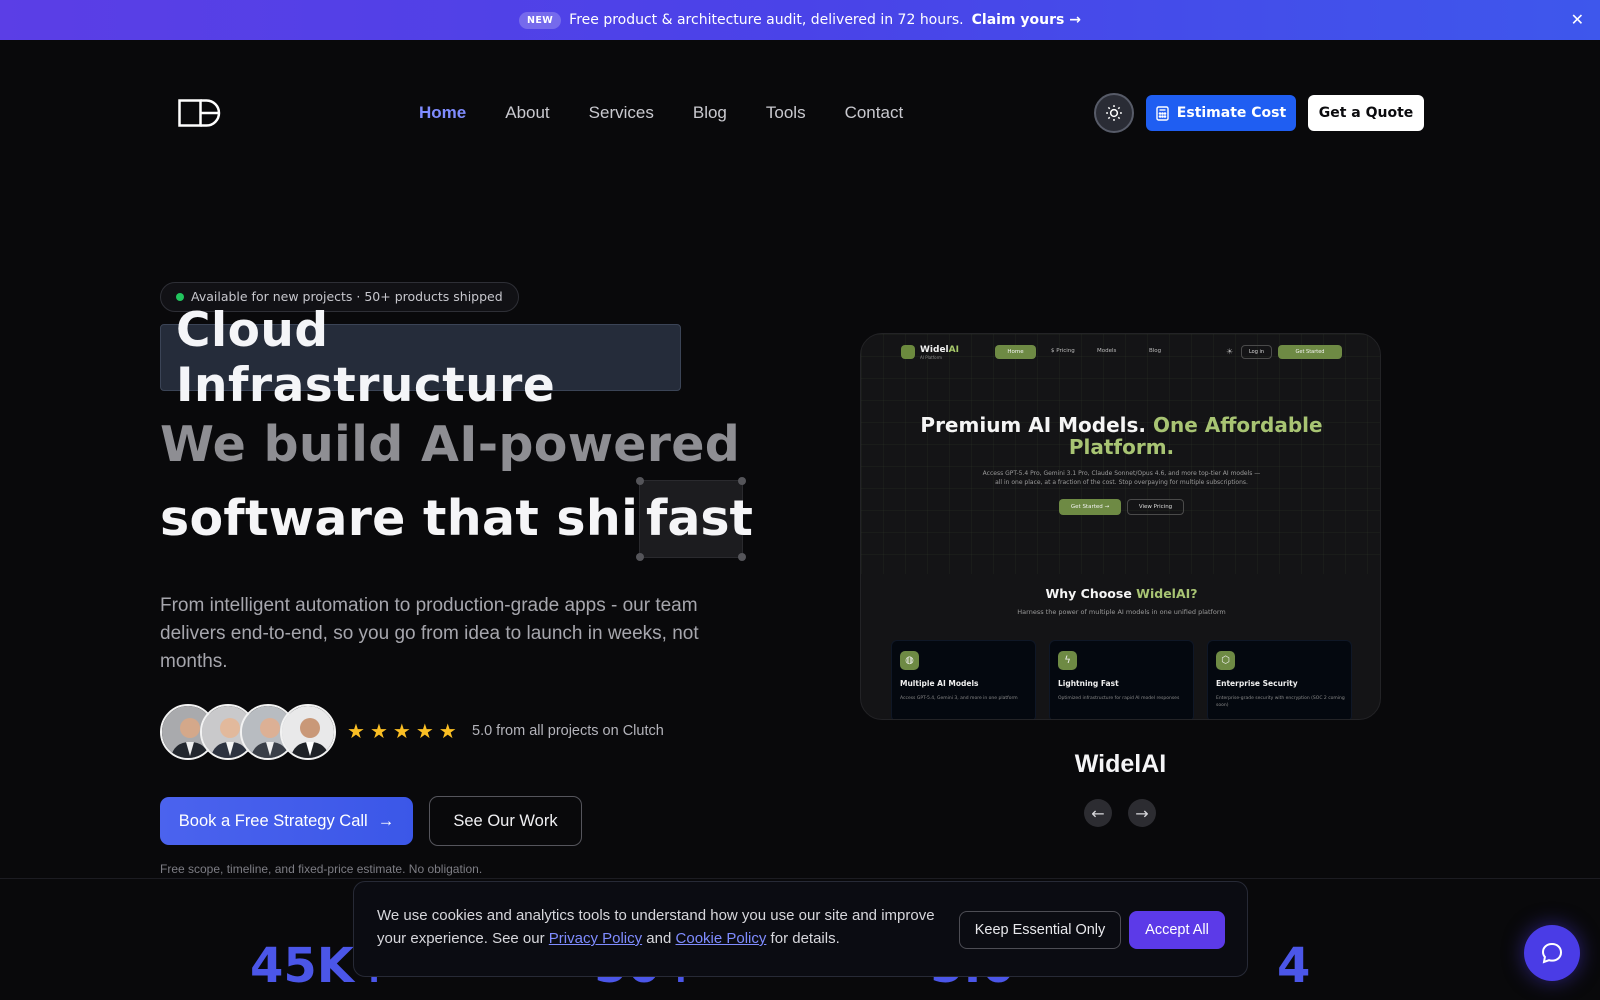 The width and height of the screenshot is (1600, 1000). I want to click on claim-link: Claim yours →, so click(1026, 20).